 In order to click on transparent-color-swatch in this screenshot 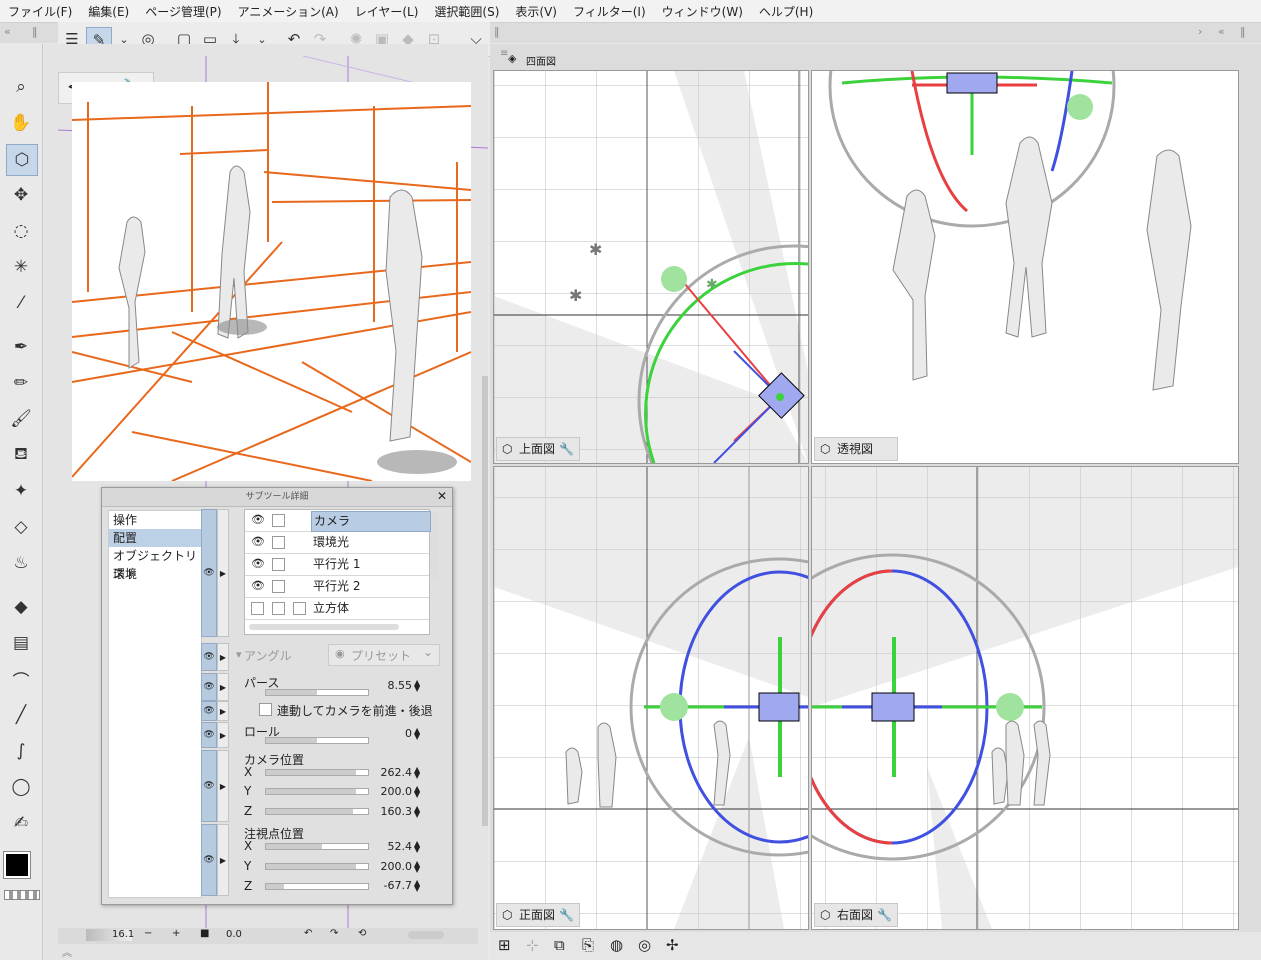, I will do `click(22, 895)`.